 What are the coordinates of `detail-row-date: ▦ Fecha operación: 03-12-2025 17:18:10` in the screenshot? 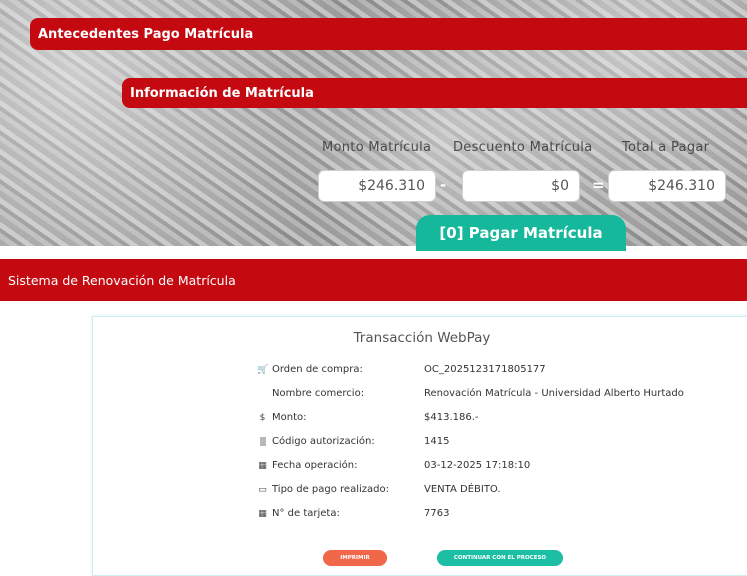 It's located at (420, 470).